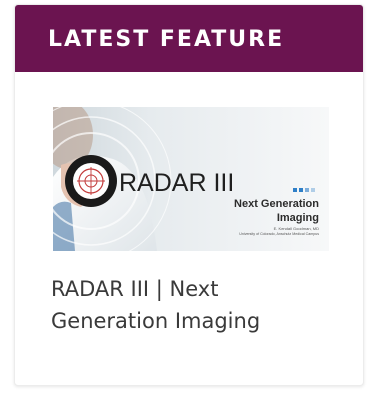 Image resolution: width=372 pixels, height=397 pixels. Describe the element at coordinates (91, 181) in the screenshot. I see `radar-lens-icon` at that location.